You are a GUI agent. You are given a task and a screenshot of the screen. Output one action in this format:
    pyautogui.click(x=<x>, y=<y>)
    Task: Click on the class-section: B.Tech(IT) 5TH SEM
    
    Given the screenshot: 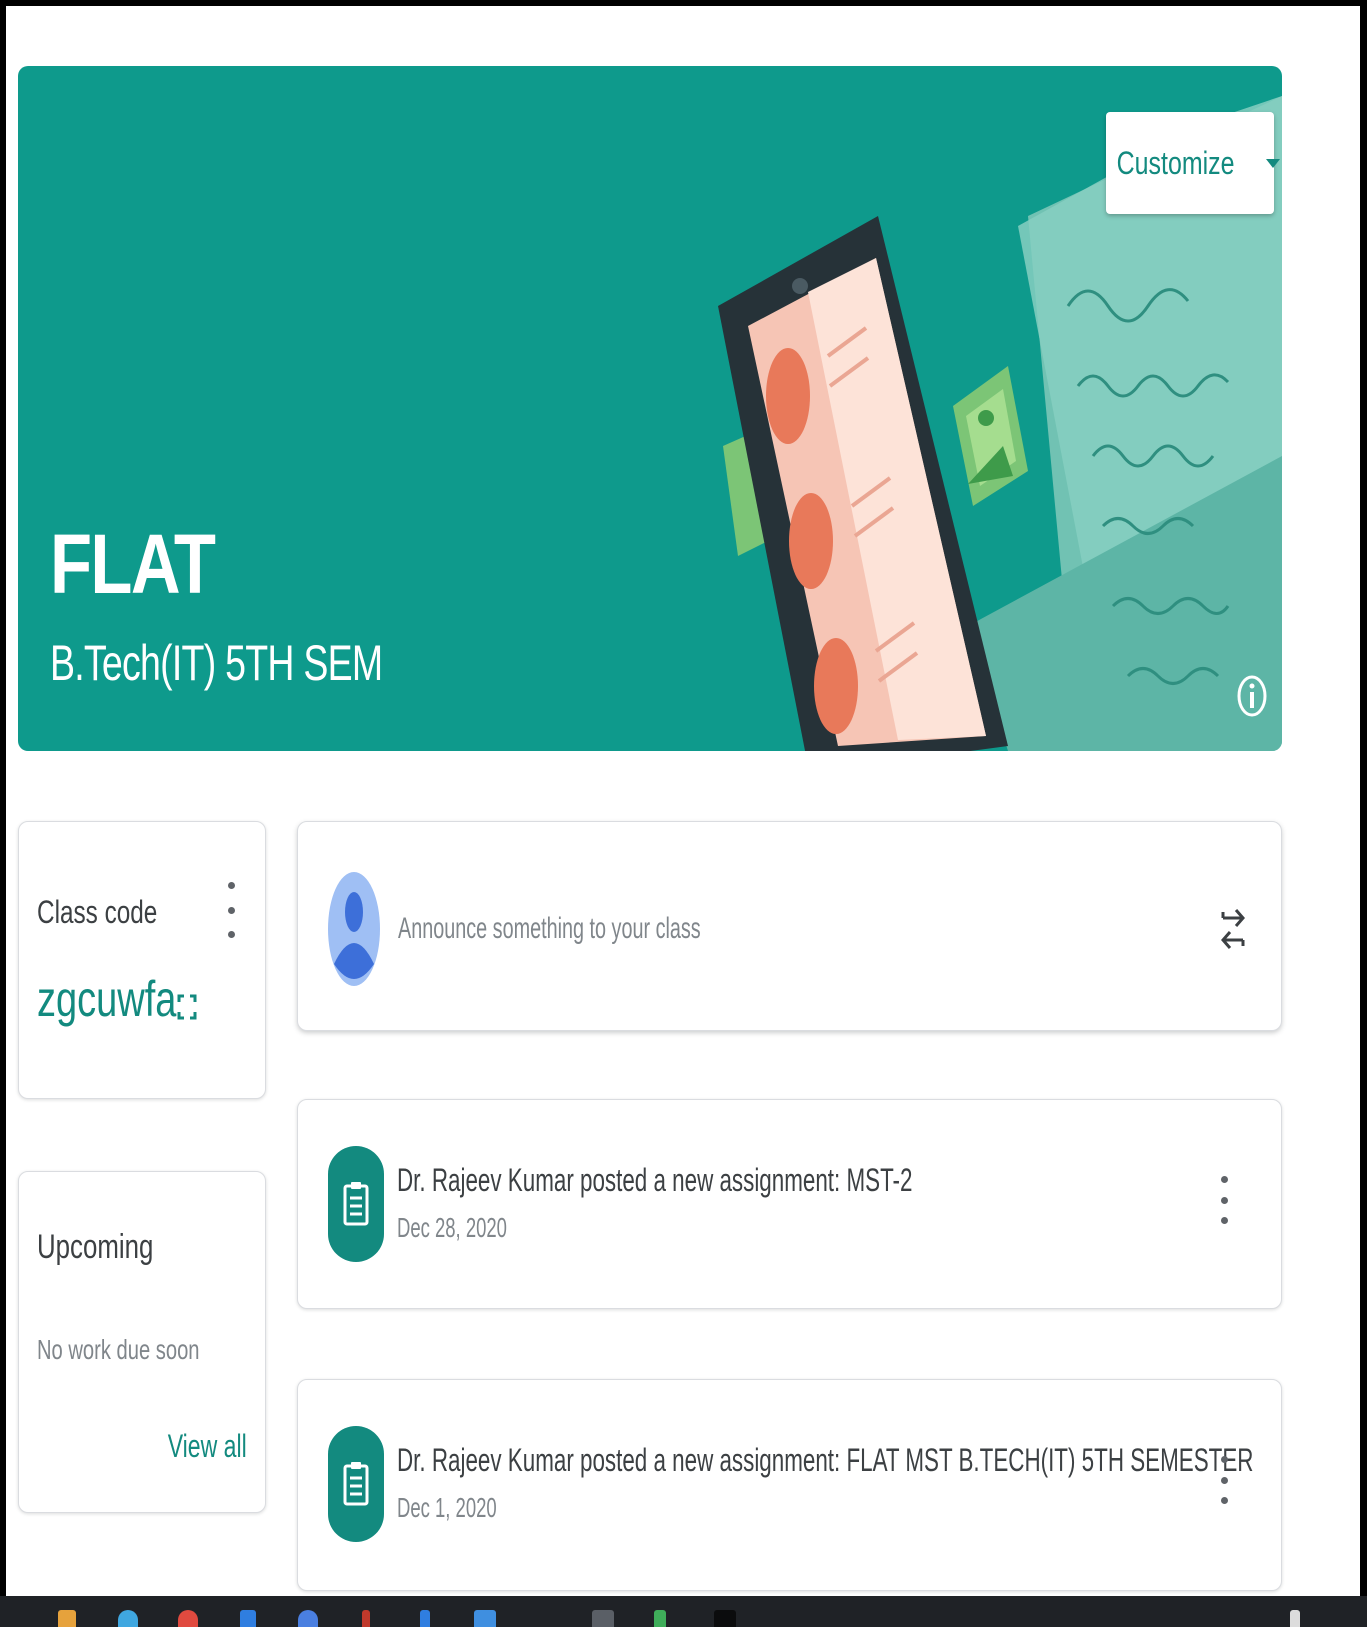 What is the action you would take?
    pyautogui.click(x=216, y=663)
    